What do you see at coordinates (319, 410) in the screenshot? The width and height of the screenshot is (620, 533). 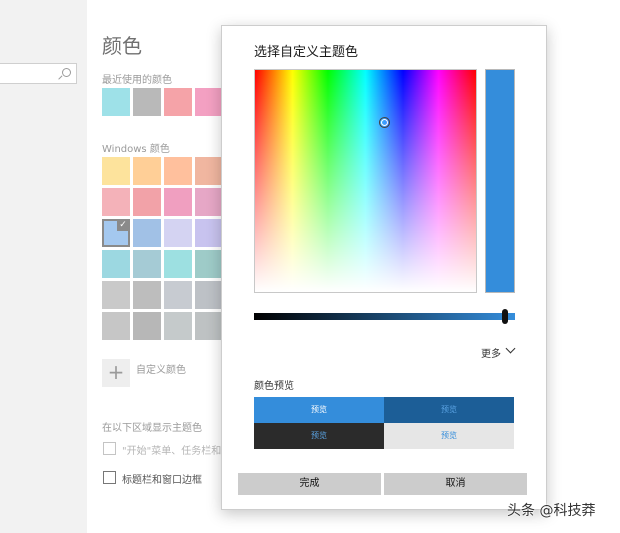 I see `preview-tile-accent: 预览` at bounding box center [319, 410].